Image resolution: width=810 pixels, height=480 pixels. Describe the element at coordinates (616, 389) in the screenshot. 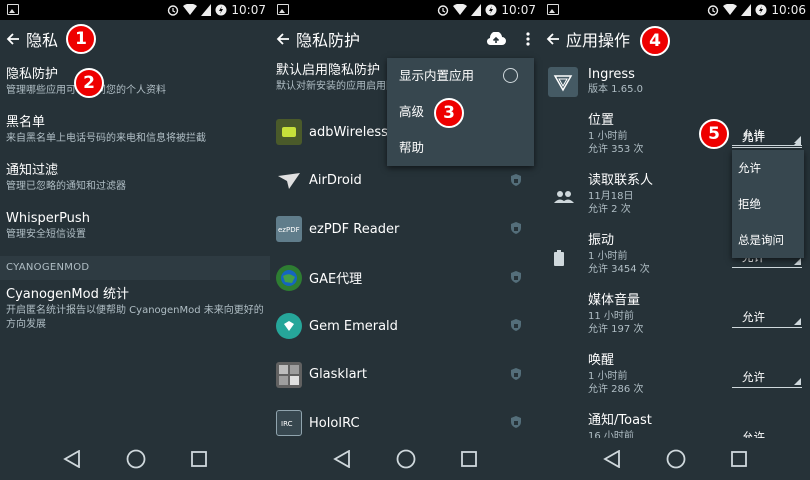

I see `permission-count: 允许 286 次` at that location.